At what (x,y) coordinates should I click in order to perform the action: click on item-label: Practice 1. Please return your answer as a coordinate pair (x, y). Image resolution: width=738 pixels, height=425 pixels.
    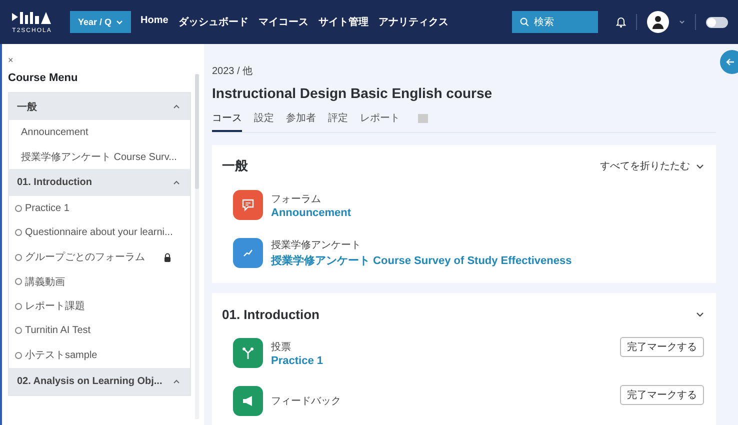
    Looking at the image, I should click on (47, 208).